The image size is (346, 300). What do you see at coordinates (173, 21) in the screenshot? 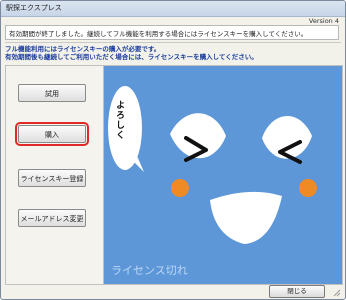
I see `version-bar: Version 4` at bounding box center [173, 21].